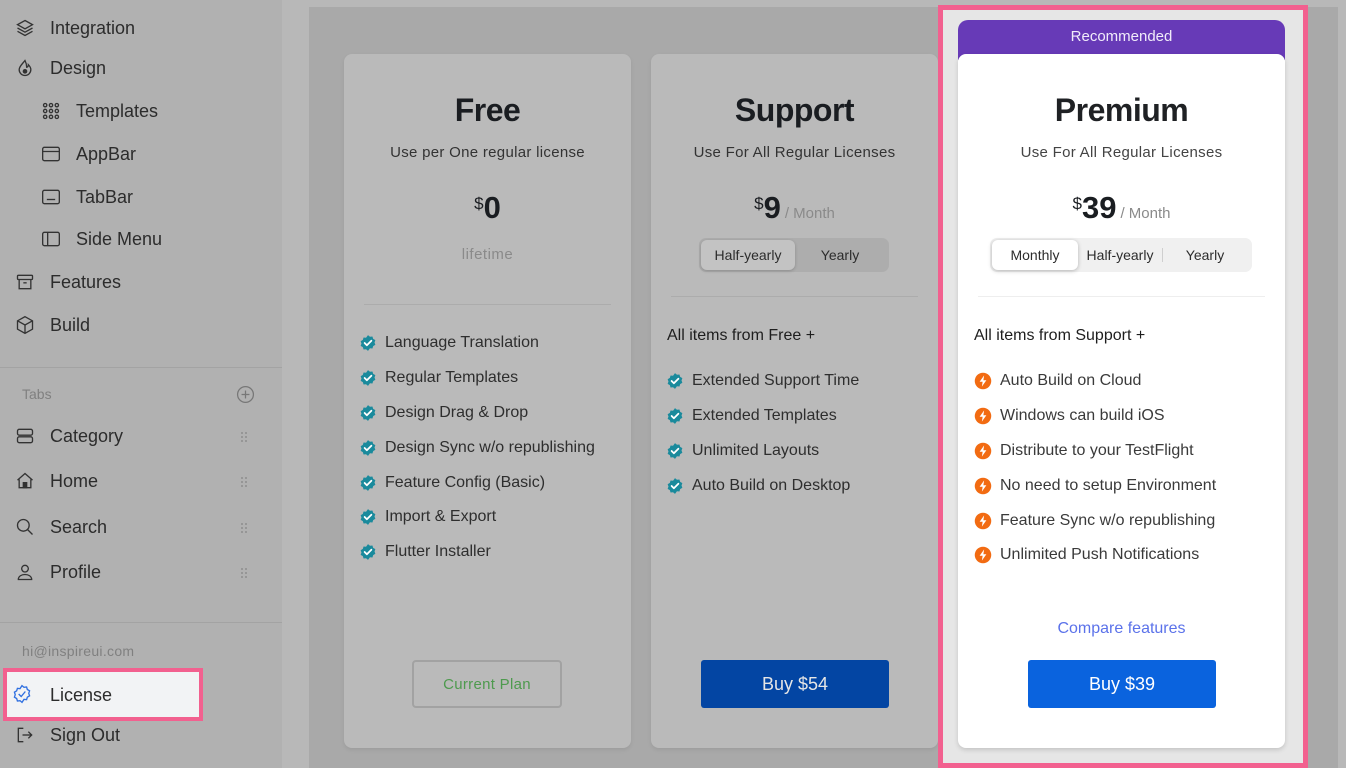  What do you see at coordinates (1099, 207) in the screenshot?
I see `price-amount: 39` at bounding box center [1099, 207].